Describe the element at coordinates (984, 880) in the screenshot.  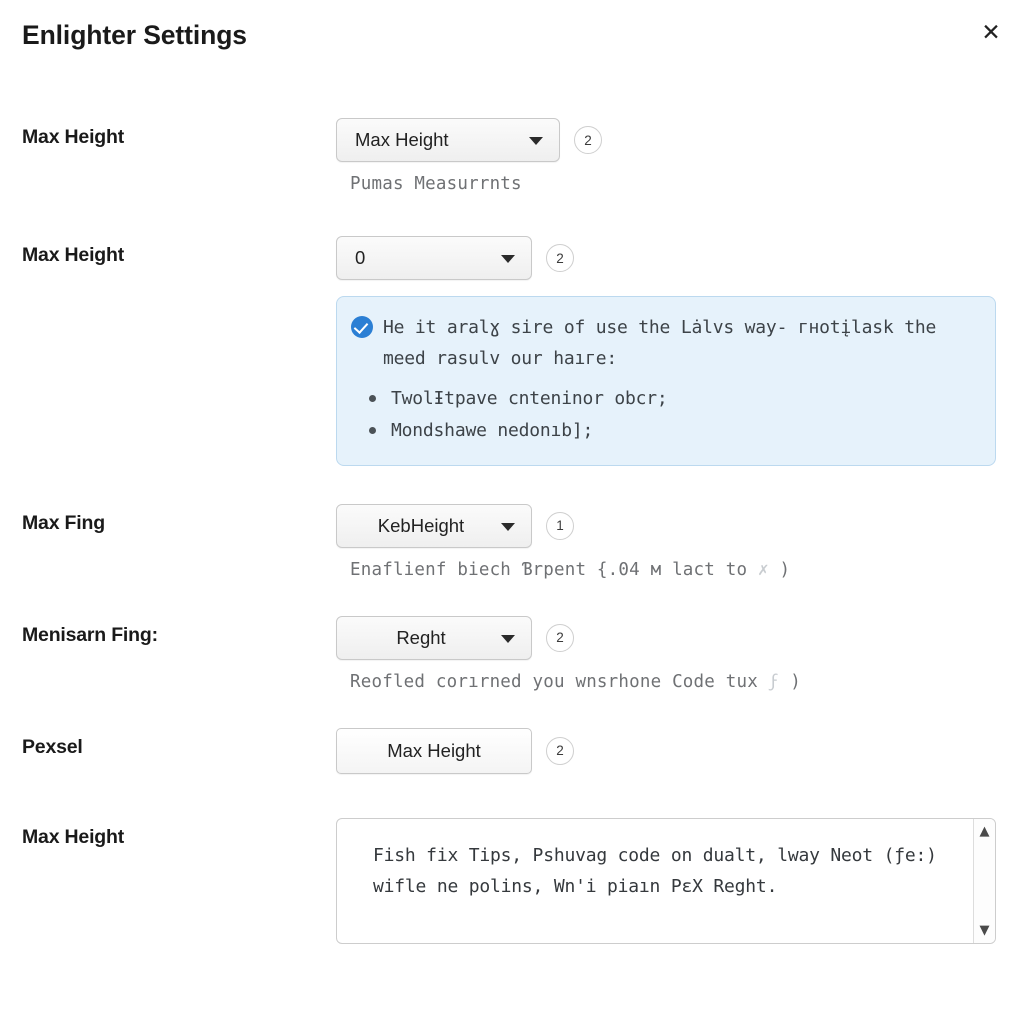
I see `textarea-scrollbar: ▲ ▼` at that location.